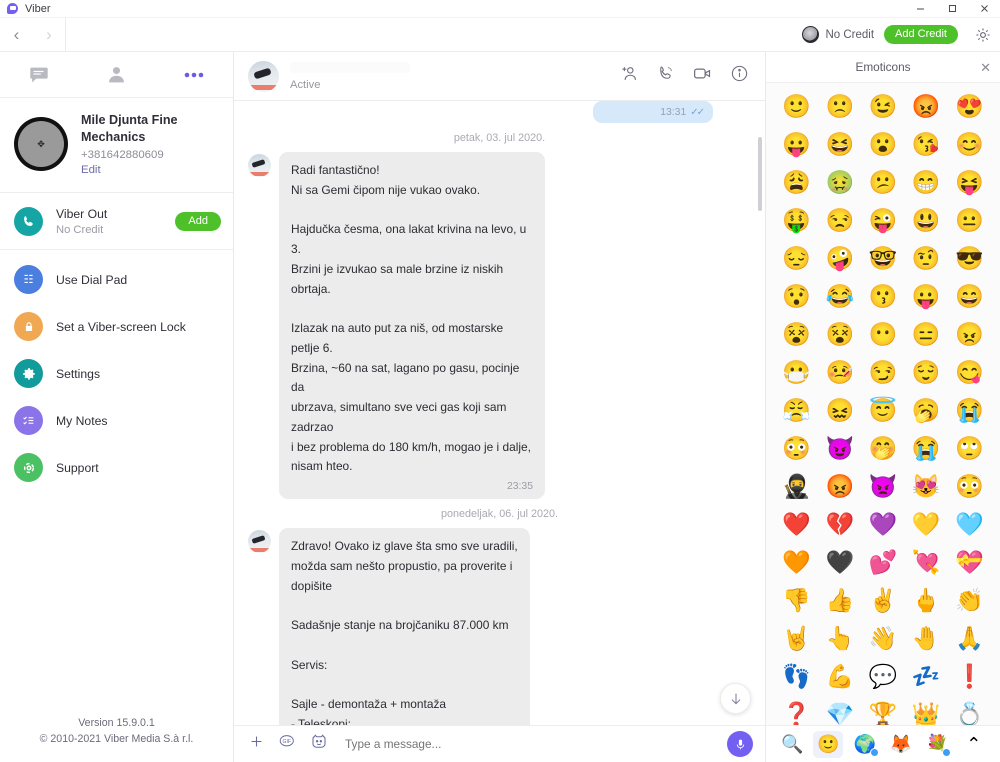 This screenshot has width=1000, height=762. Describe the element at coordinates (882, 144) in the screenshot. I see `emoticon-item: 😮` at that location.